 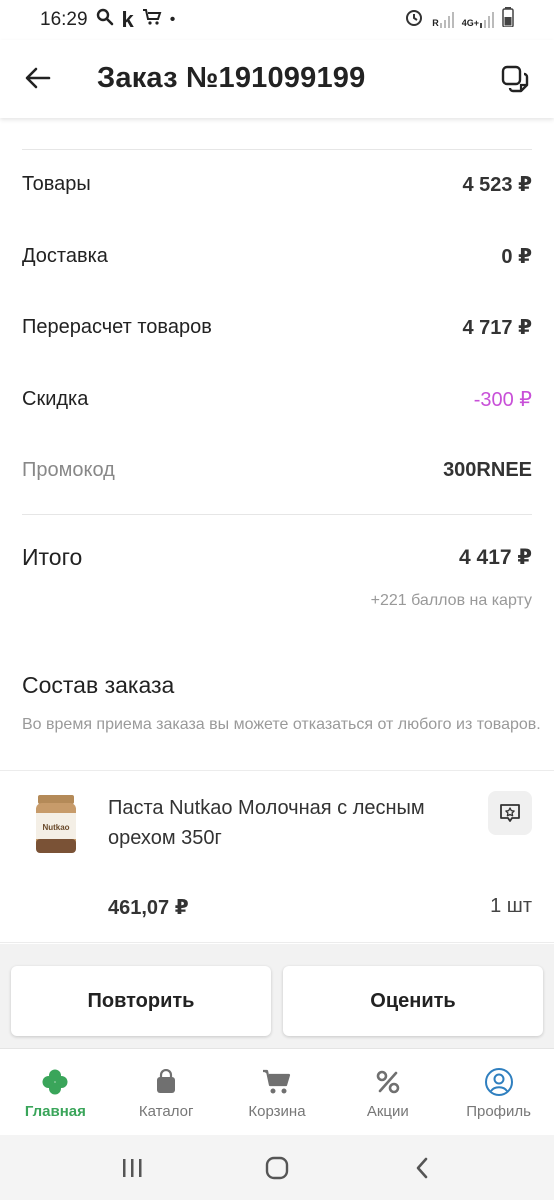 I want to click on nav-item-home: Главная, so click(x=55, y=1092).